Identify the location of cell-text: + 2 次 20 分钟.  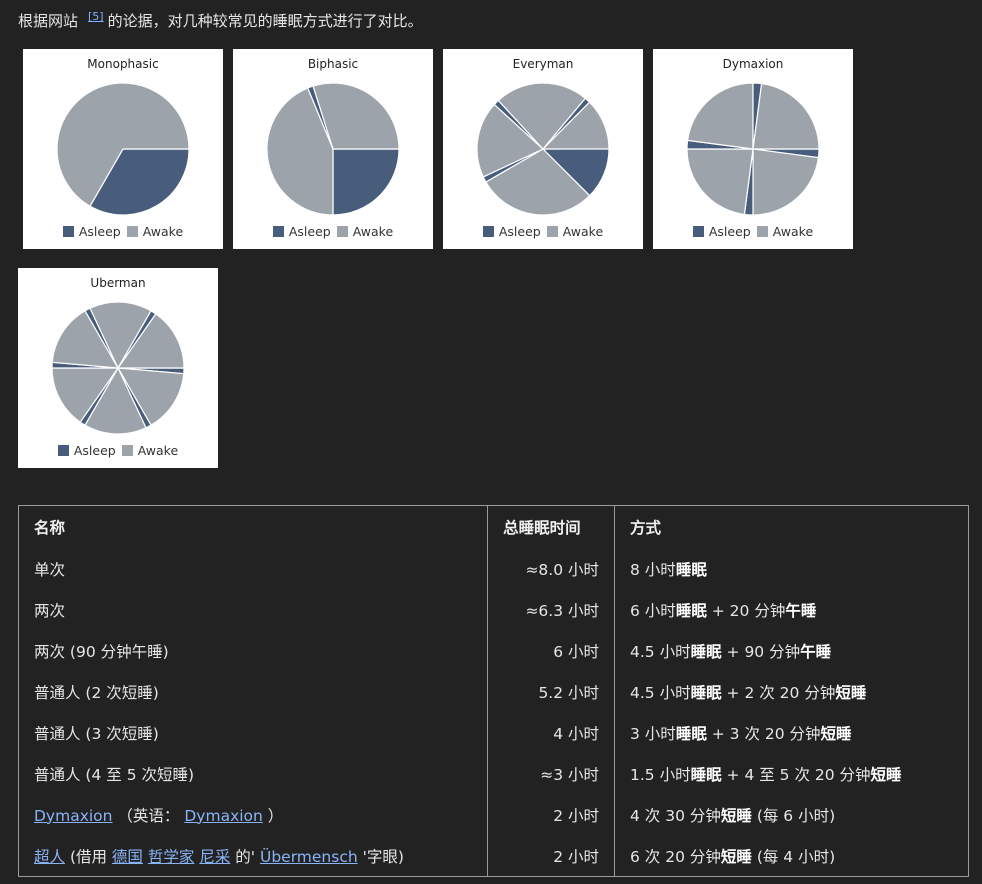
(778, 692).